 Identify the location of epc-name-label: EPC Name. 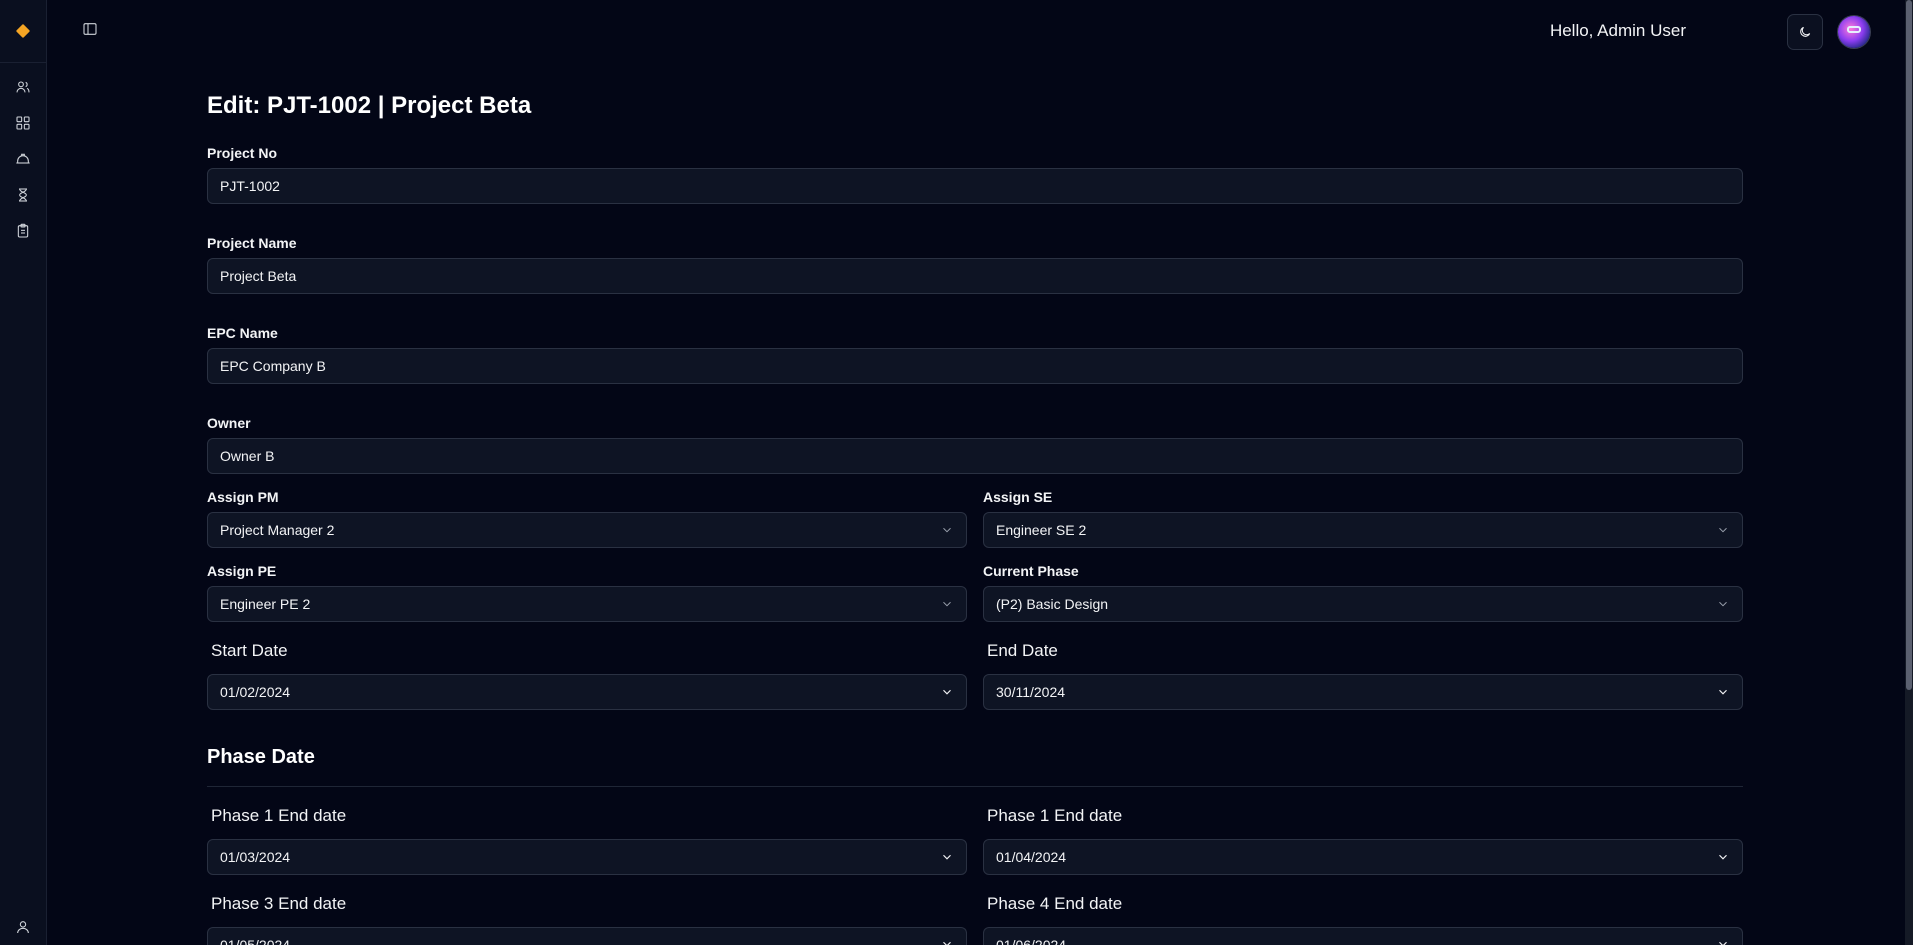
(242, 333).